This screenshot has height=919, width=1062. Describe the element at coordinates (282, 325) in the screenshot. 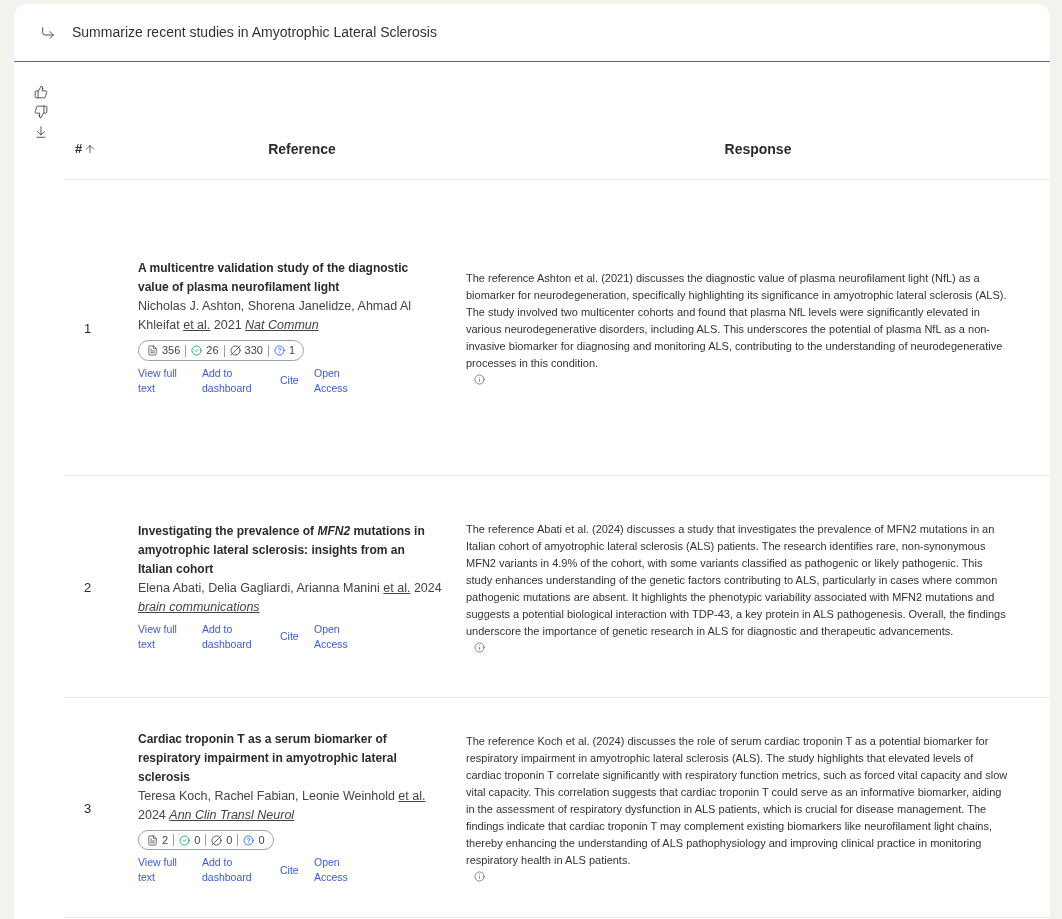

I see `journal-link: Nat Commun` at that location.